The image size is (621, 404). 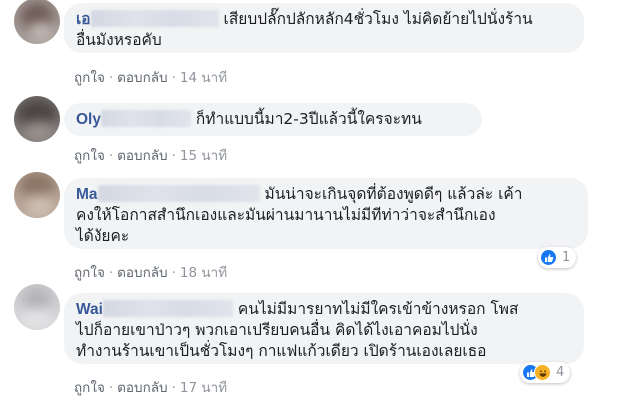 What do you see at coordinates (203, 78) in the screenshot?
I see `comment-timestamp: 14 นาที` at bounding box center [203, 78].